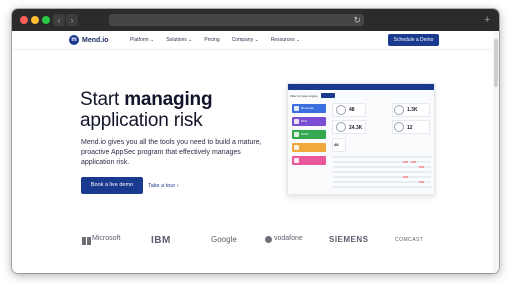 This screenshot has height=286, width=512. Describe the element at coordinates (142, 40) in the screenshot. I see `nav-platform: Platform ⌄` at that location.